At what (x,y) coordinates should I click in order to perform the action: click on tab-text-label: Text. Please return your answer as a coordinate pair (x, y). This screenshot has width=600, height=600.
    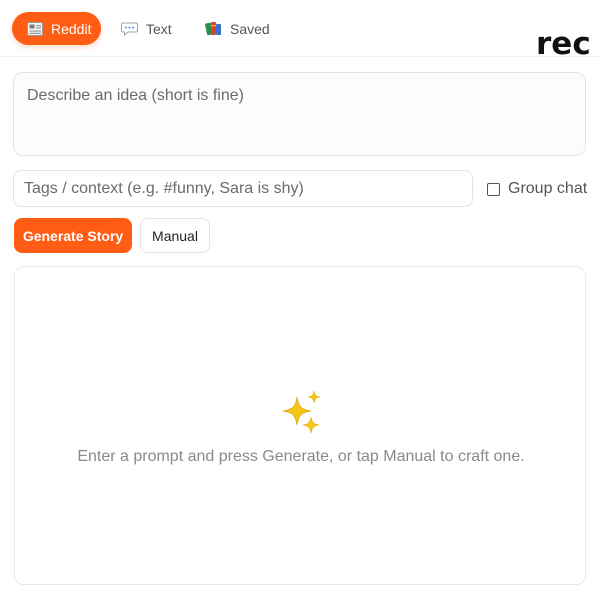
    Looking at the image, I should click on (159, 28).